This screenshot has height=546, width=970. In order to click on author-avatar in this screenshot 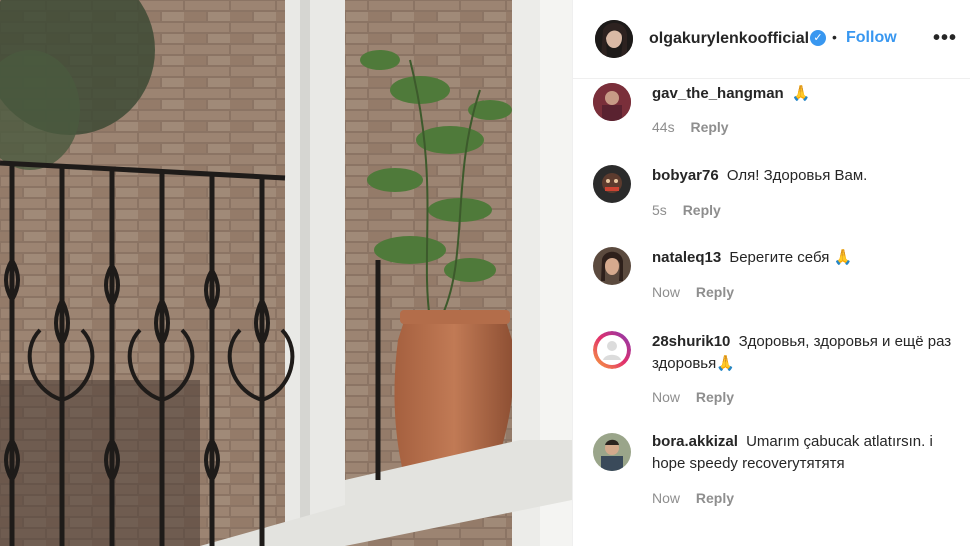, I will do `click(614, 39)`.